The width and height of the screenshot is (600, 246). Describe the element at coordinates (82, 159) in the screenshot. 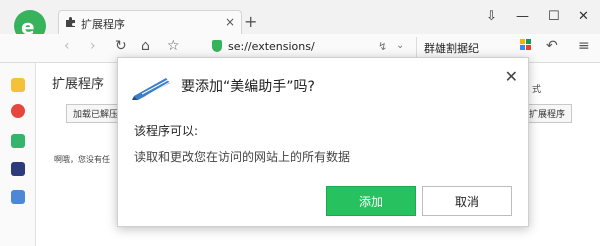

I see `empty-note: 啊哦，您没有任` at that location.